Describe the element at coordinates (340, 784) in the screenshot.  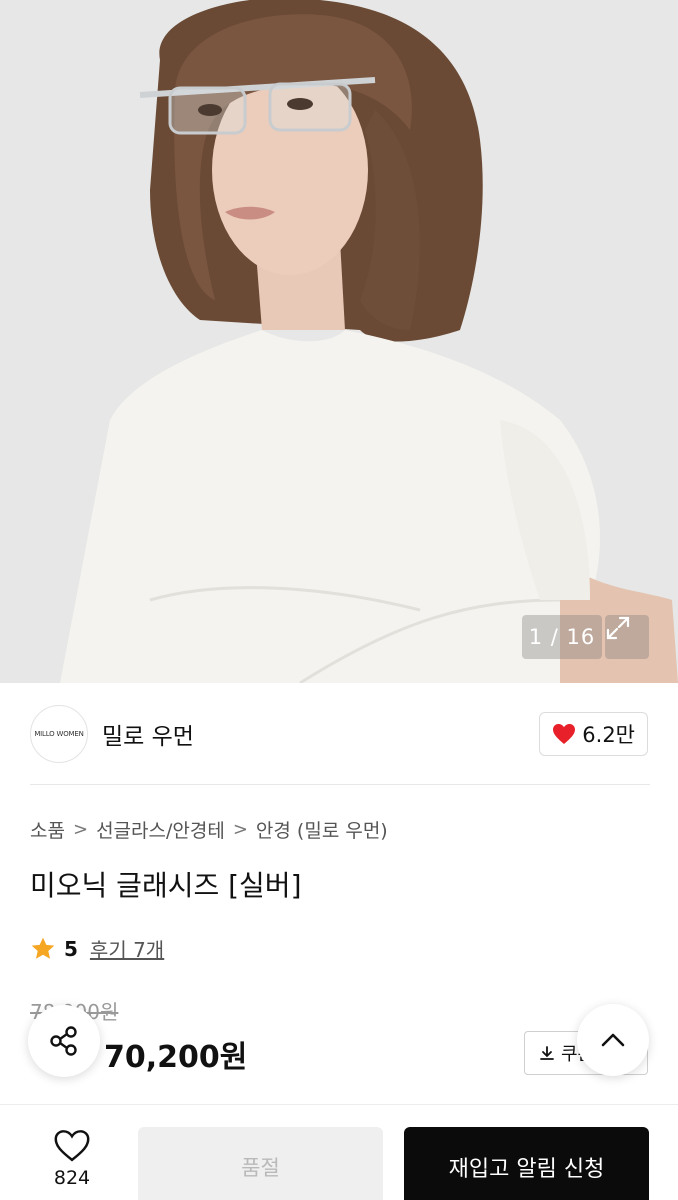
I see `divider` at that location.